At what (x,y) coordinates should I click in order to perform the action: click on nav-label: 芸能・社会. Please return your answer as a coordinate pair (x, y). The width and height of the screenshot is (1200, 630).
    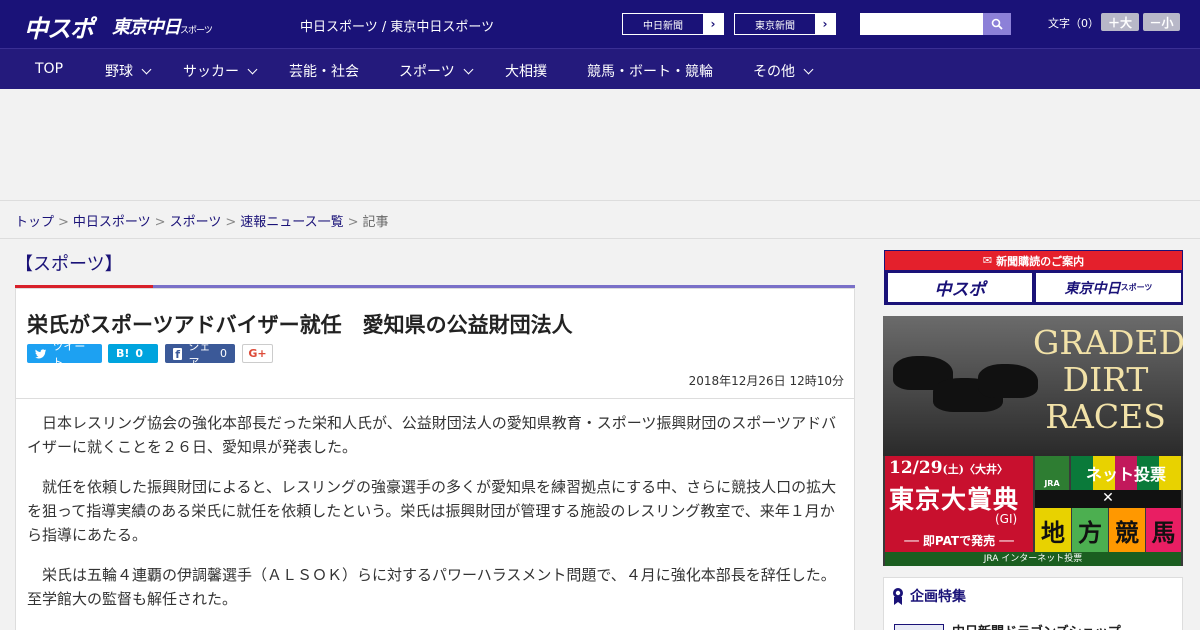
    Looking at the image, I should click on (324, 72).